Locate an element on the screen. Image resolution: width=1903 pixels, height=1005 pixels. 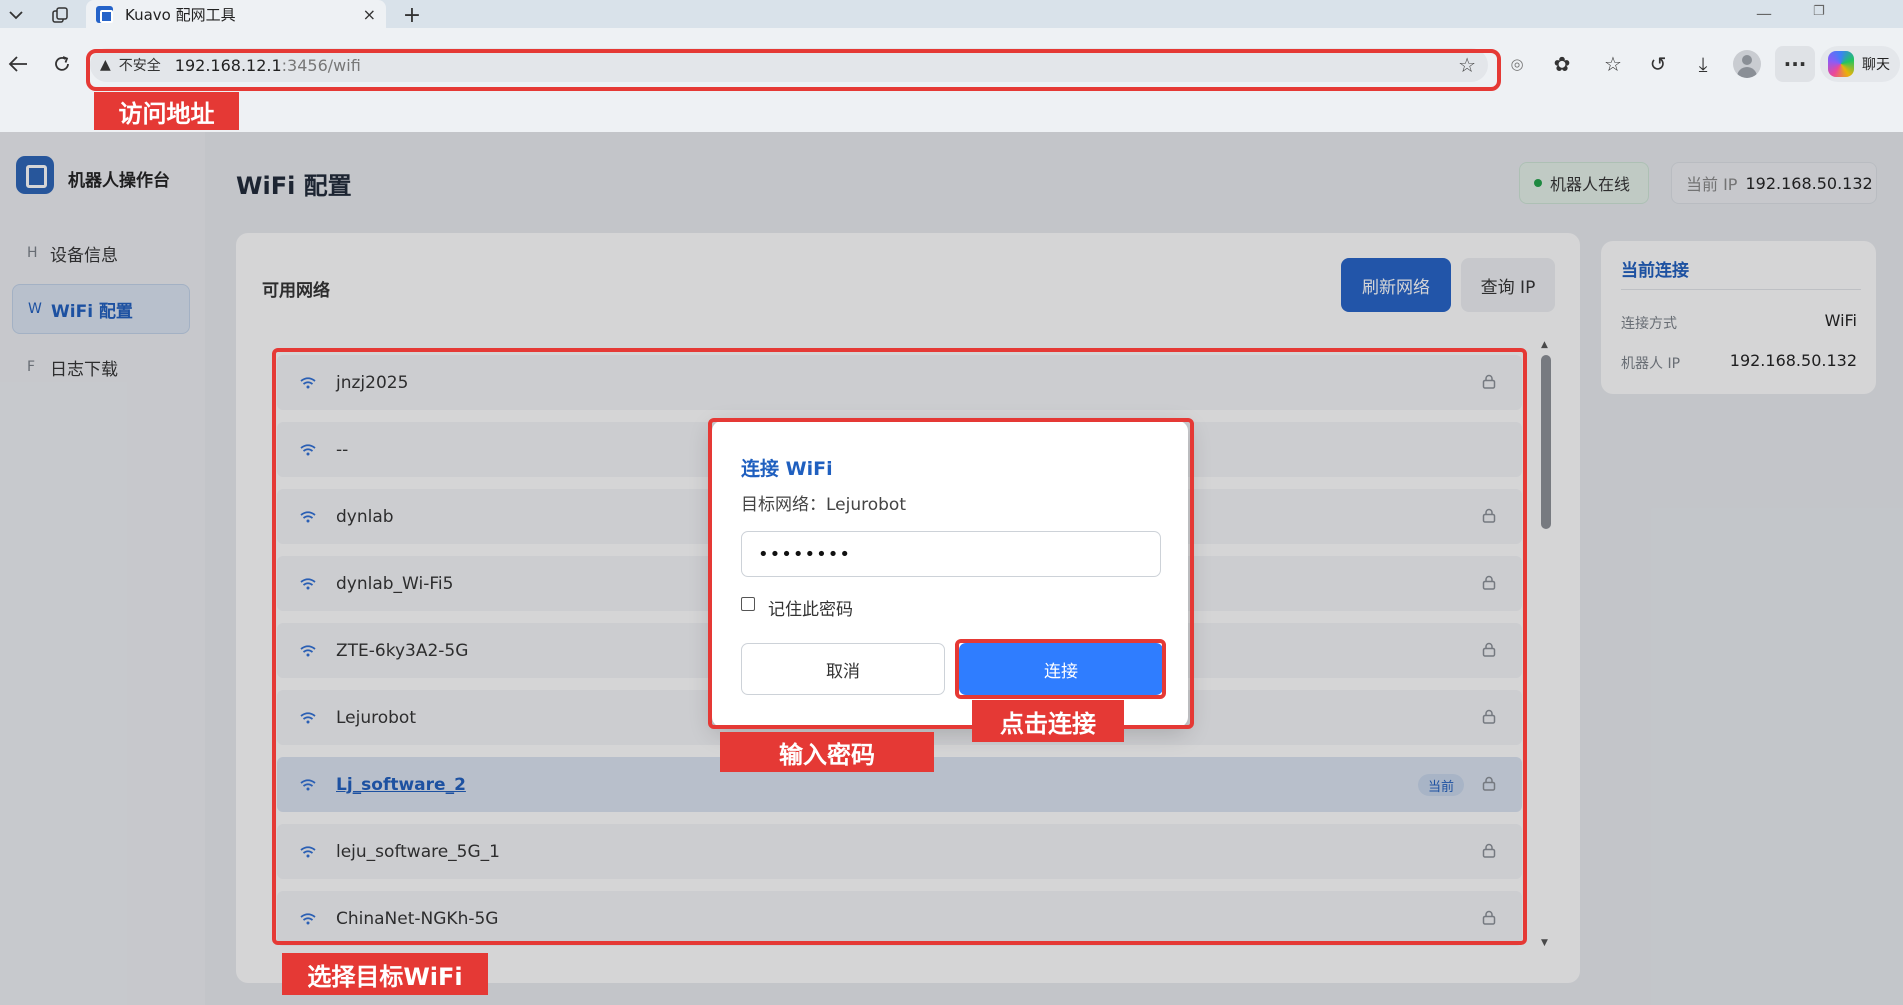
more-menu-button: ··· is located at coordinates (1795, 64).